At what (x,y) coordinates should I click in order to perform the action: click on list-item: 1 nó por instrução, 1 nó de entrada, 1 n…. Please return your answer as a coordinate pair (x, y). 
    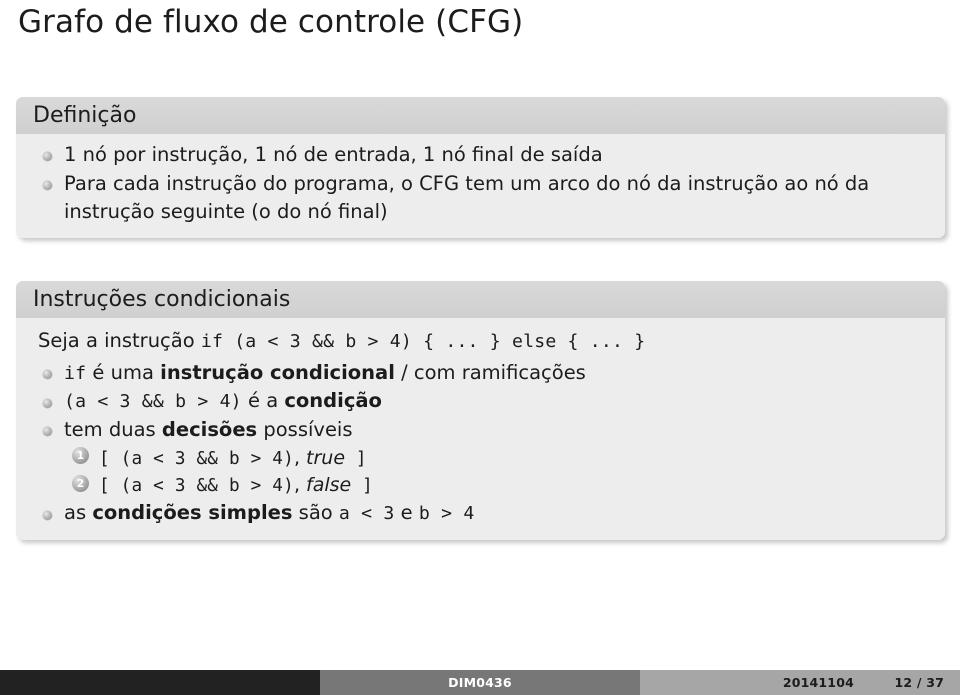
    Looking at the image, I should click on (482, 155).